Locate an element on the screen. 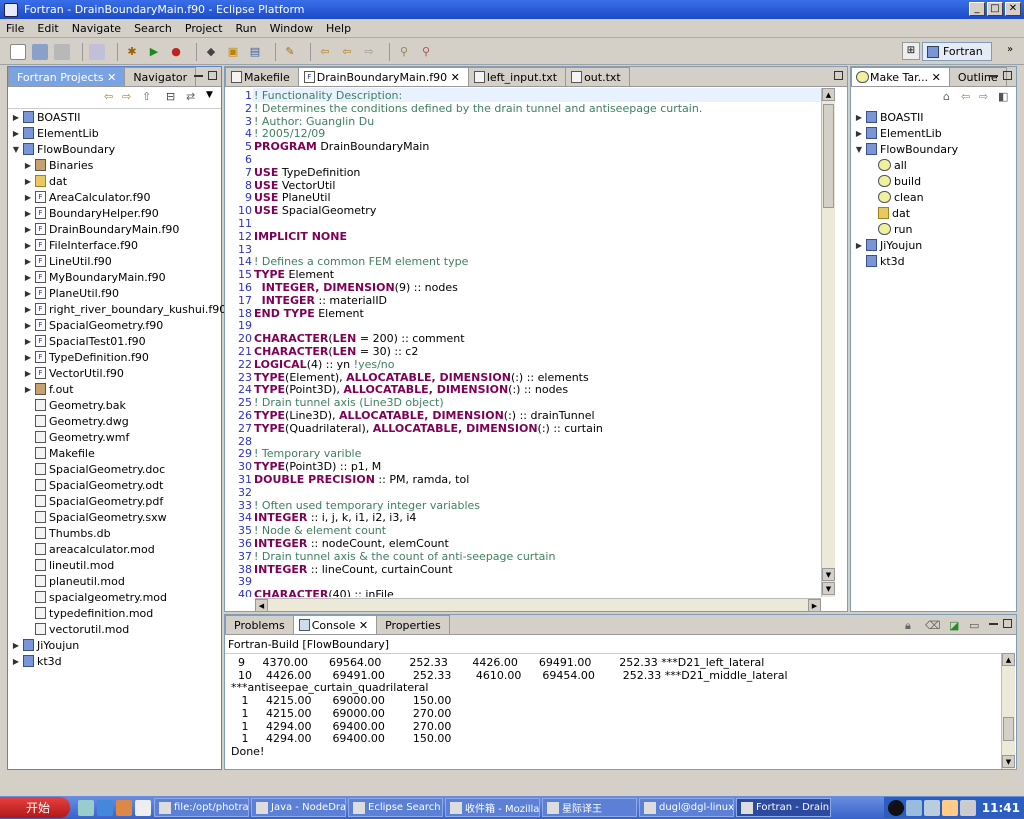  tree-item: clean is located at coordinates (887, 197).